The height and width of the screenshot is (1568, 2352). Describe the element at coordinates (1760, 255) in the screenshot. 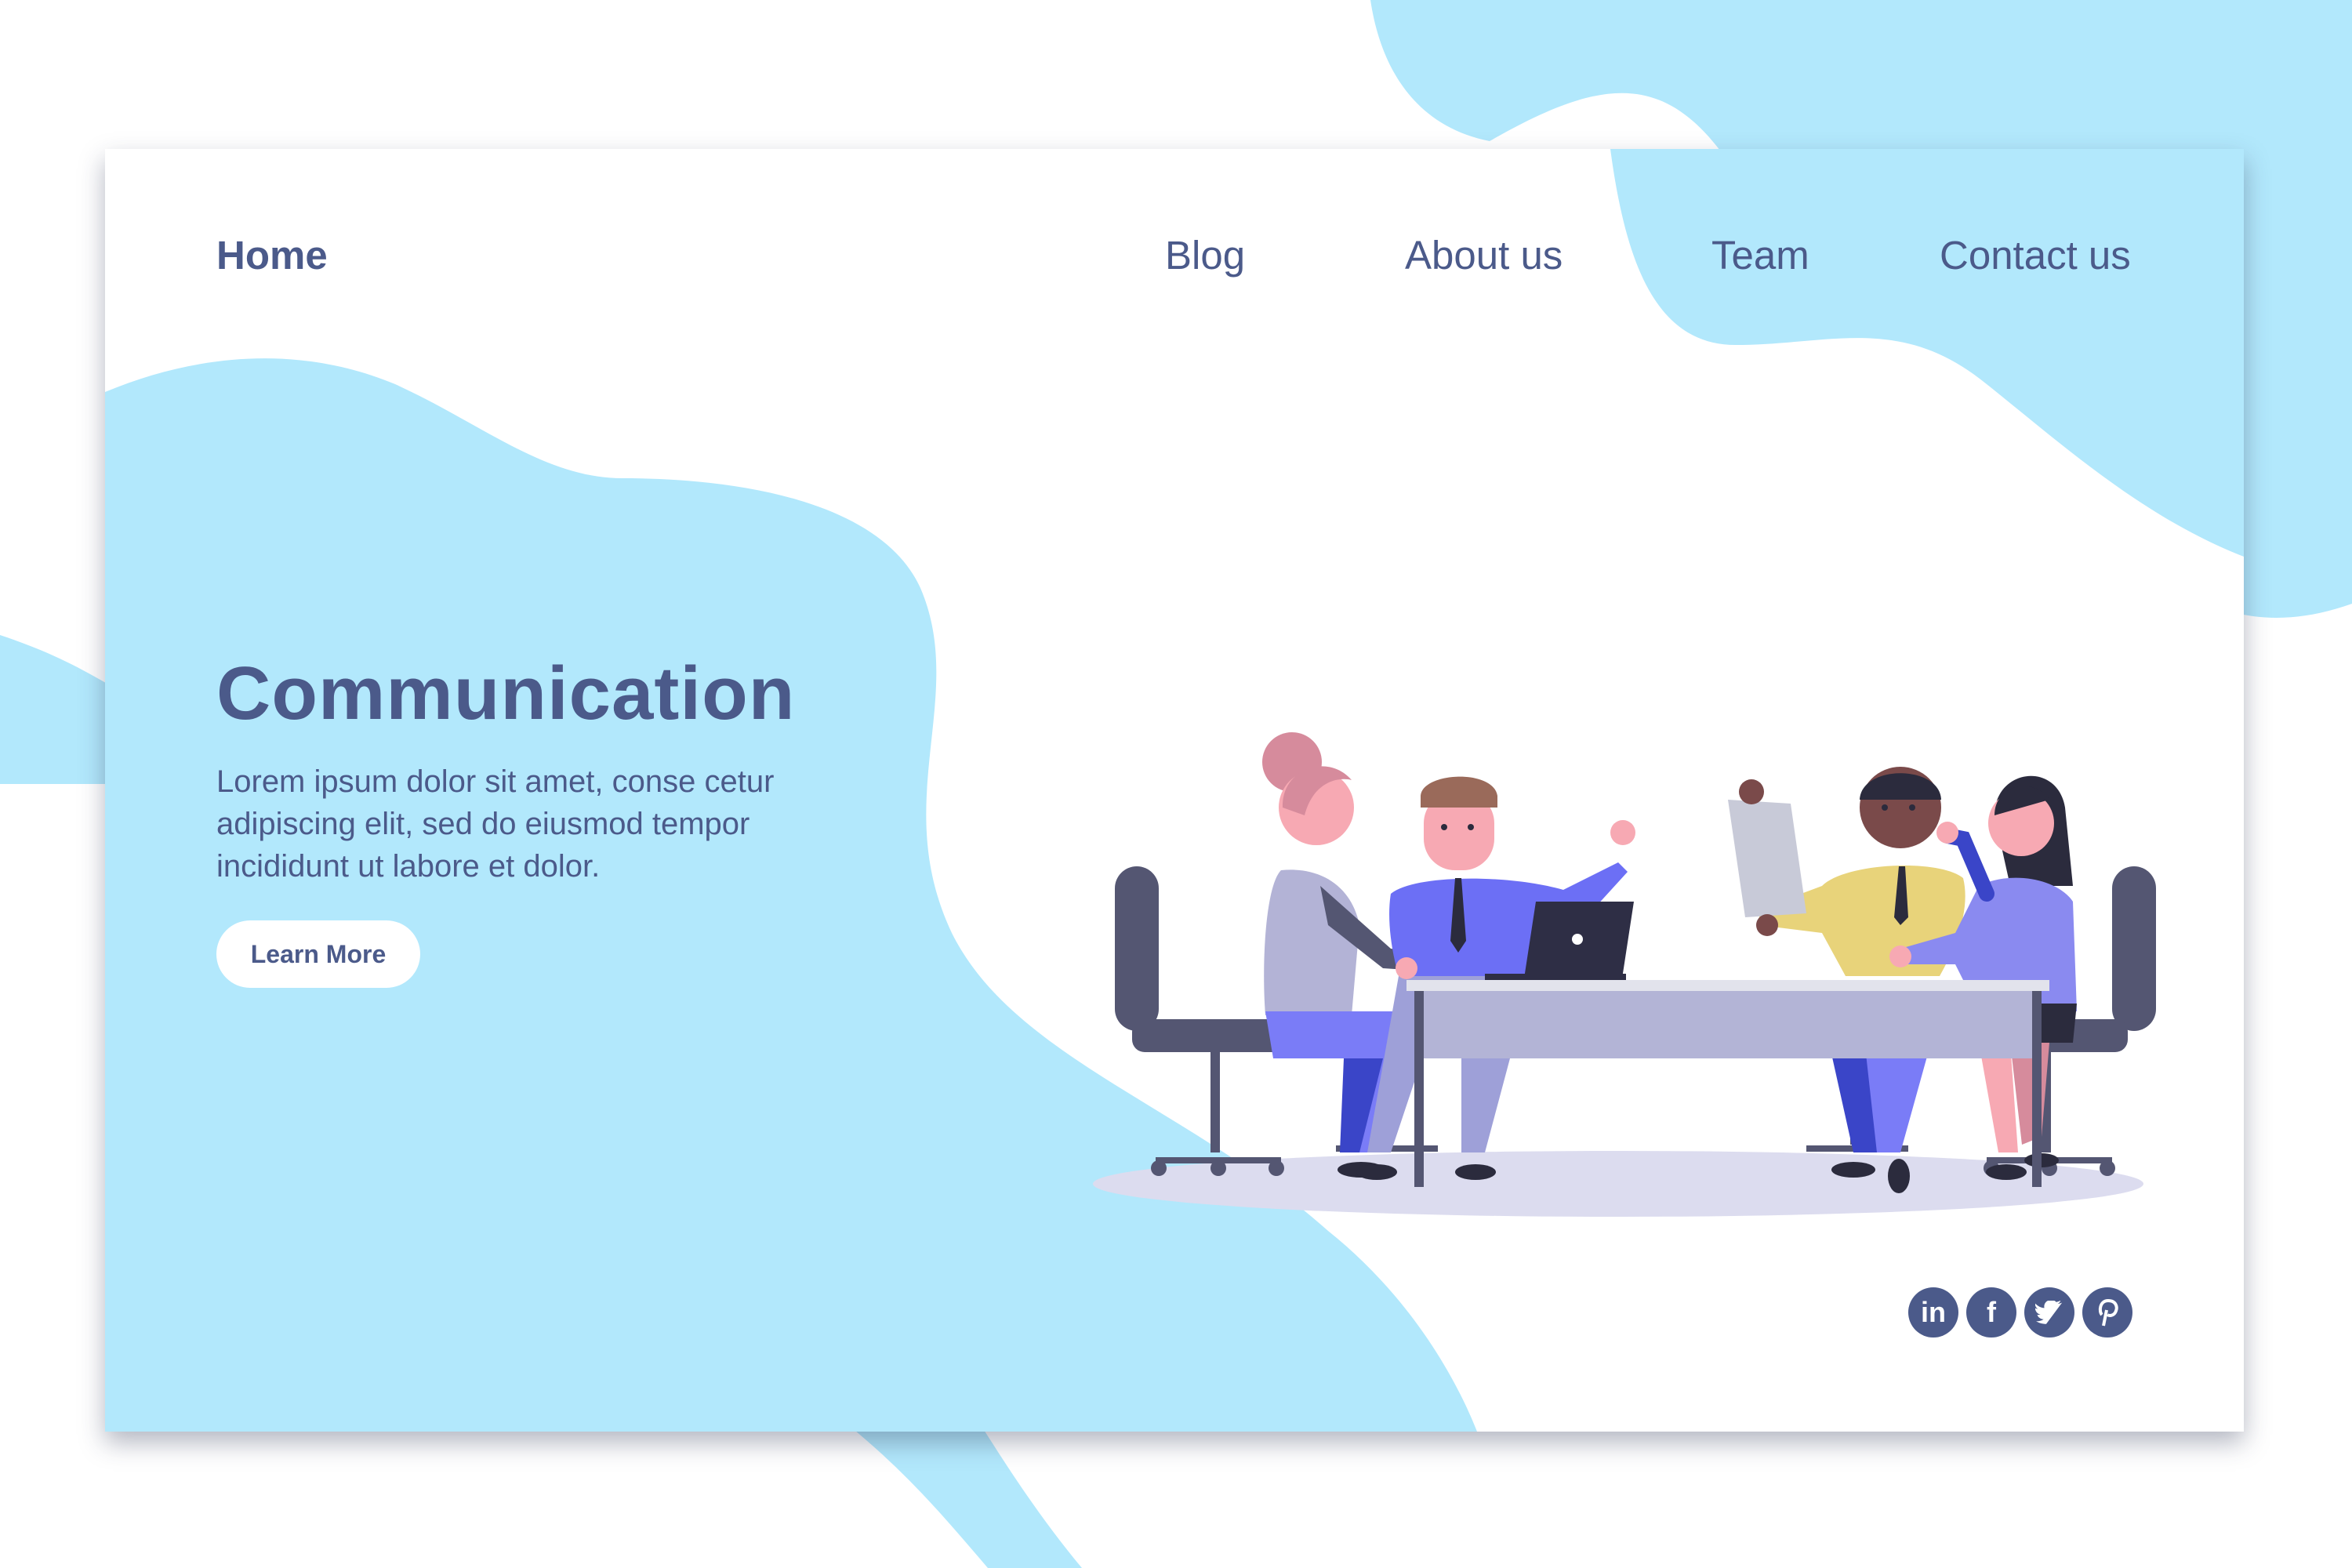

I see `nav-team: Team` at that location.